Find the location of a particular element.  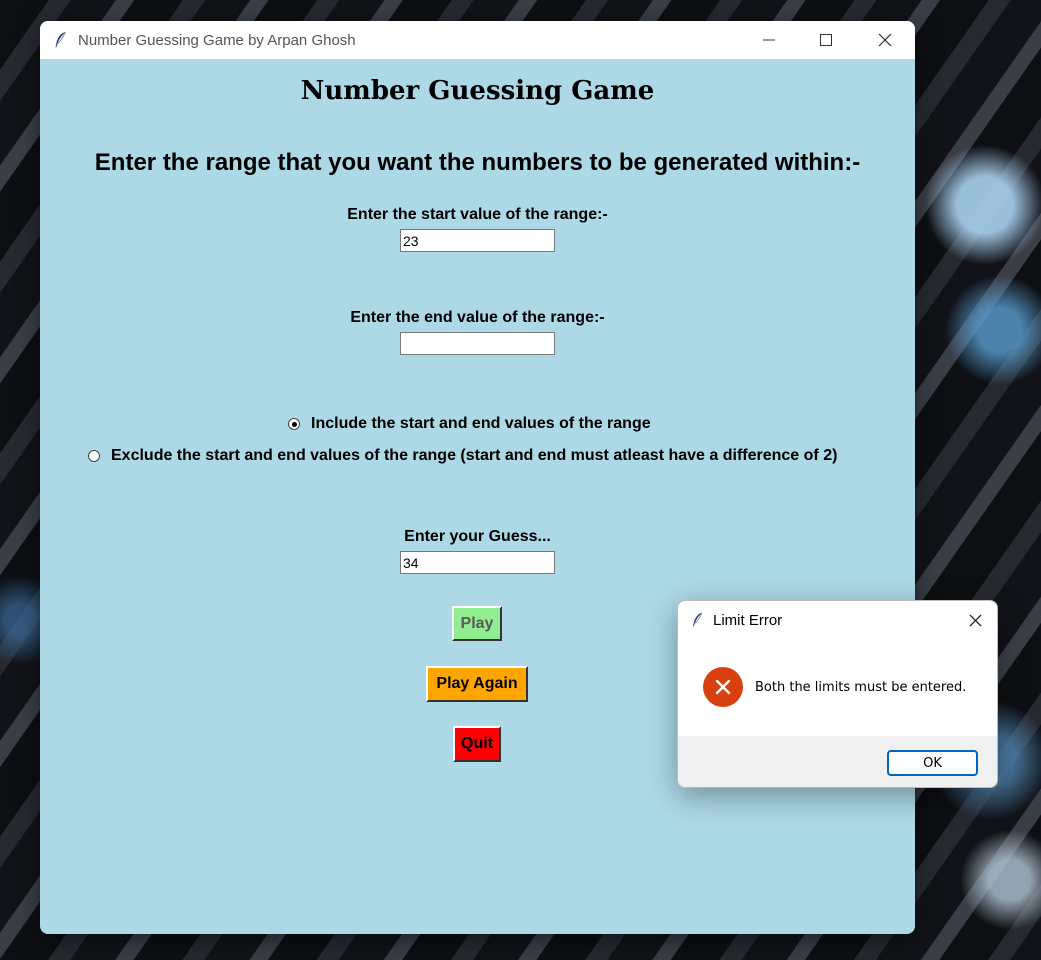

minimize-button is located at coordinates (769, 40).